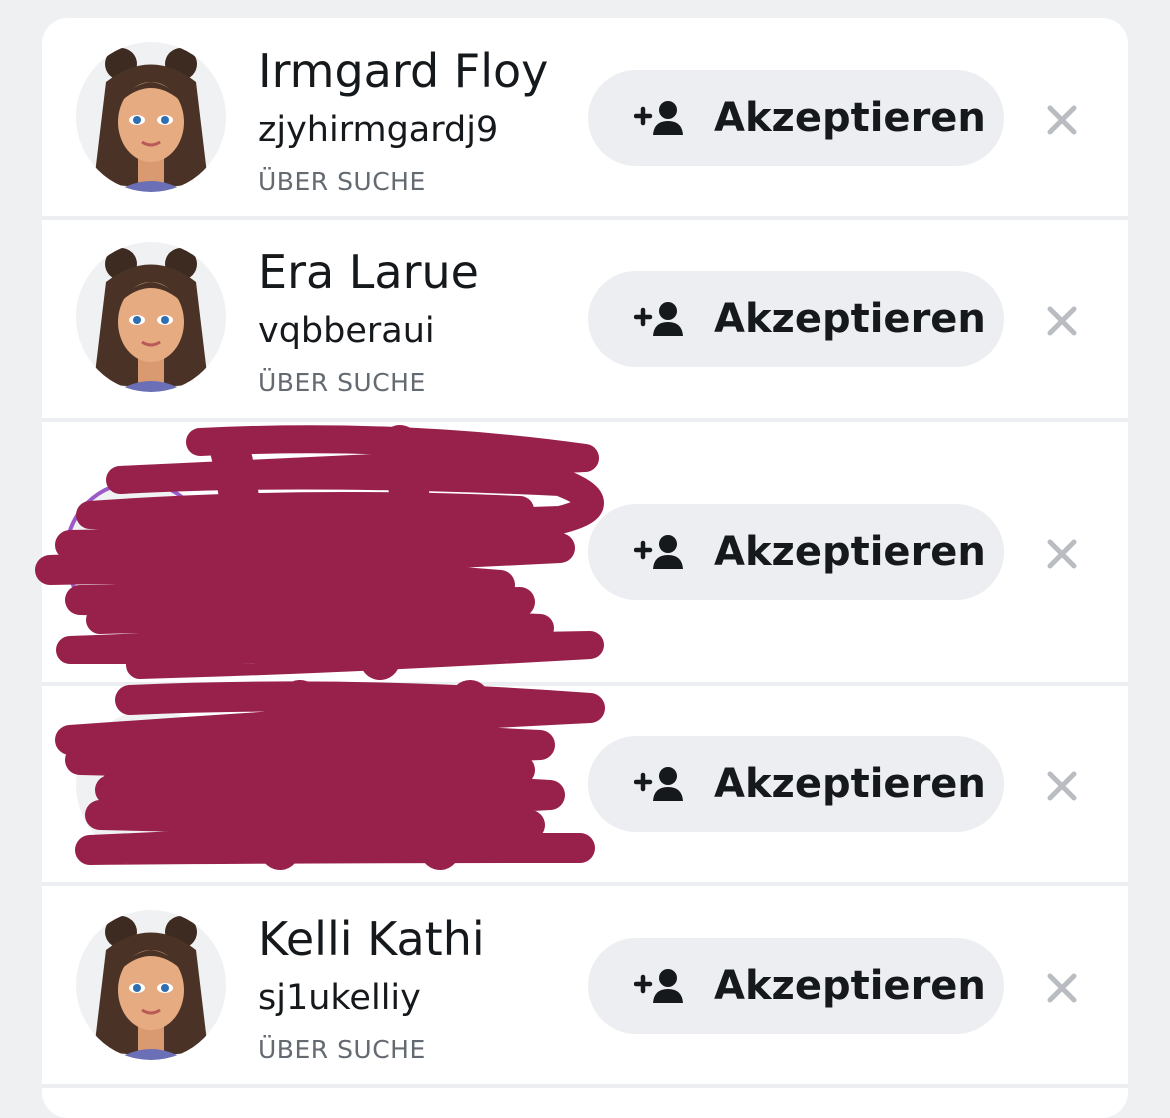 The image size is (1170, 1118). What do you see at coordinates (346, 331) in the screenshot?
I see `request-username: vqbberaui` at bounding box center [346, 331].